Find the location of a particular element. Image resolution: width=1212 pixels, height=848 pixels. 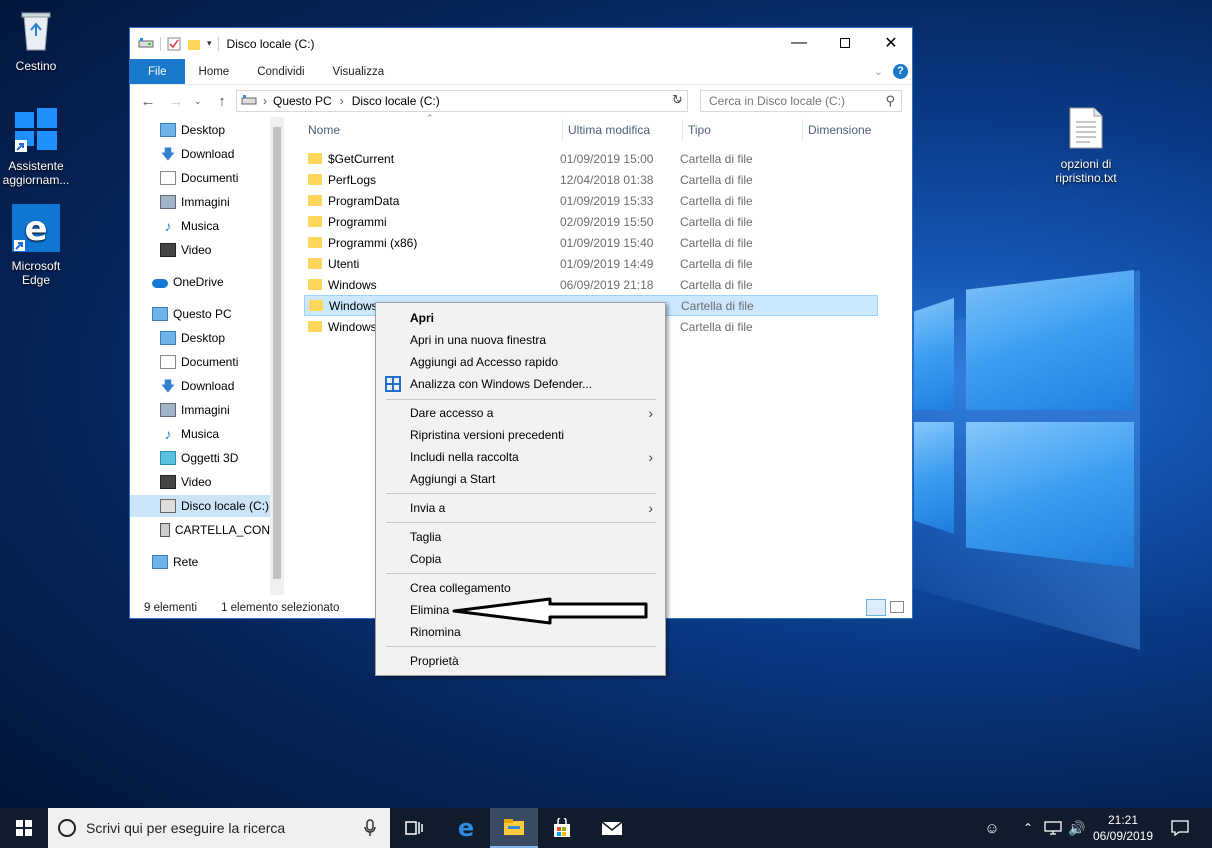

large-icons-view-icon is located at coordinates (897, 607).